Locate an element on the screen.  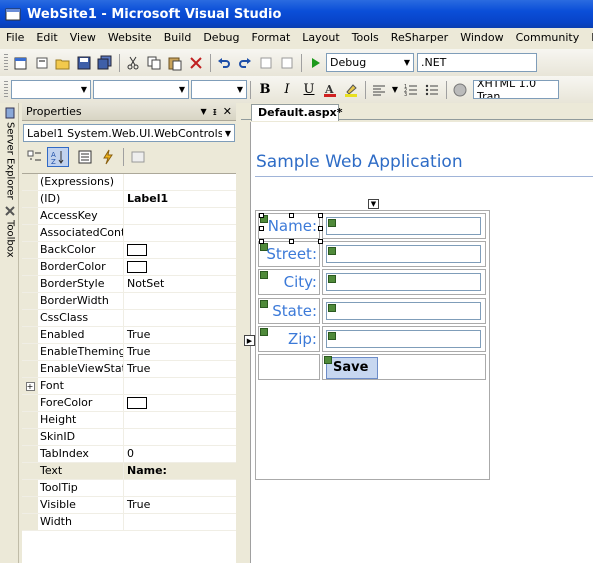
menu-format: Format is located at coordinates (271, 38).